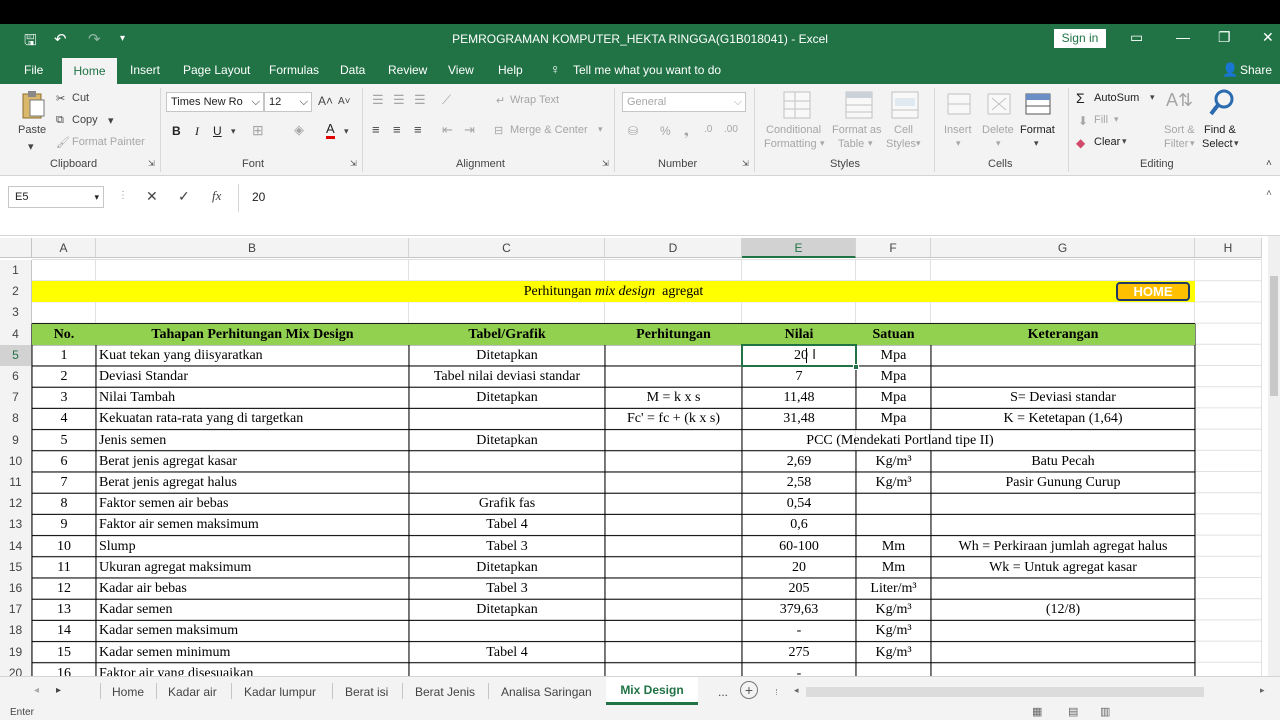 This screenshot has width=1280, height=720. Describe the element at coordinates (799, 609) in the screenshot. I see `cell-nilai: 379,63` at that location.